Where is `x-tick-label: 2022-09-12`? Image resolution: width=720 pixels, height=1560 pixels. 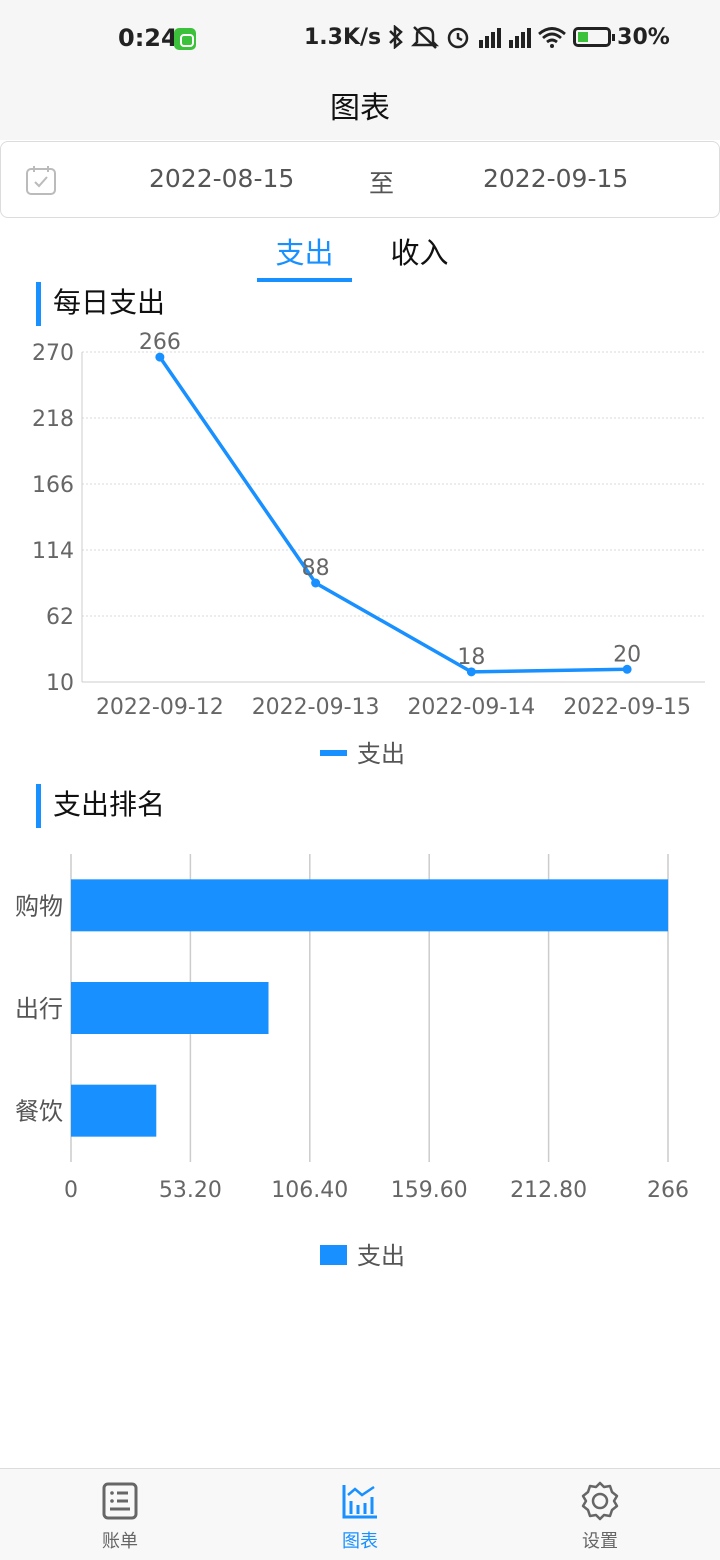 x-tick-label: 2022-09-12 is located at coordinates (160, 707).